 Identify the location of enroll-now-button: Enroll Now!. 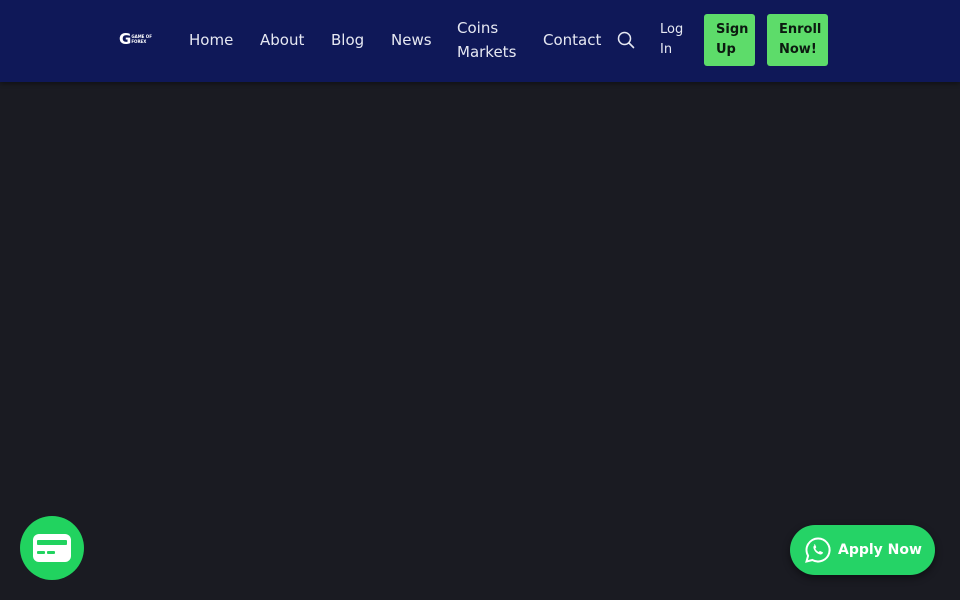
(797, 40).